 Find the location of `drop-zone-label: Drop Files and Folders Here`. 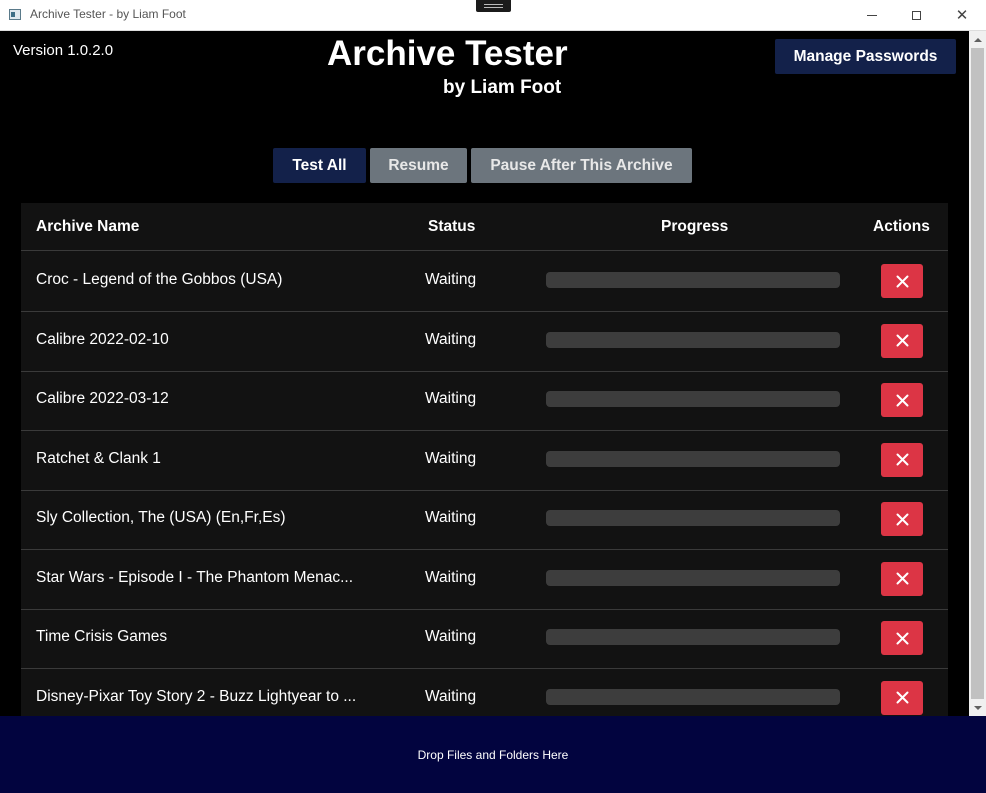

drop-zone-label: Drop Files and Folders Here is located at coordinates (493, 754).